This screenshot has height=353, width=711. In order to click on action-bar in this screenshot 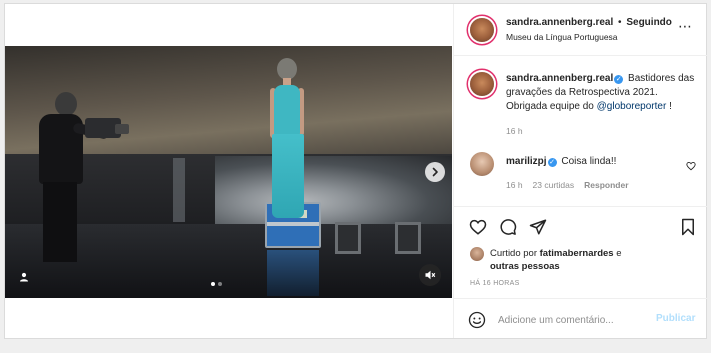, I will do `click(580, 226)`.